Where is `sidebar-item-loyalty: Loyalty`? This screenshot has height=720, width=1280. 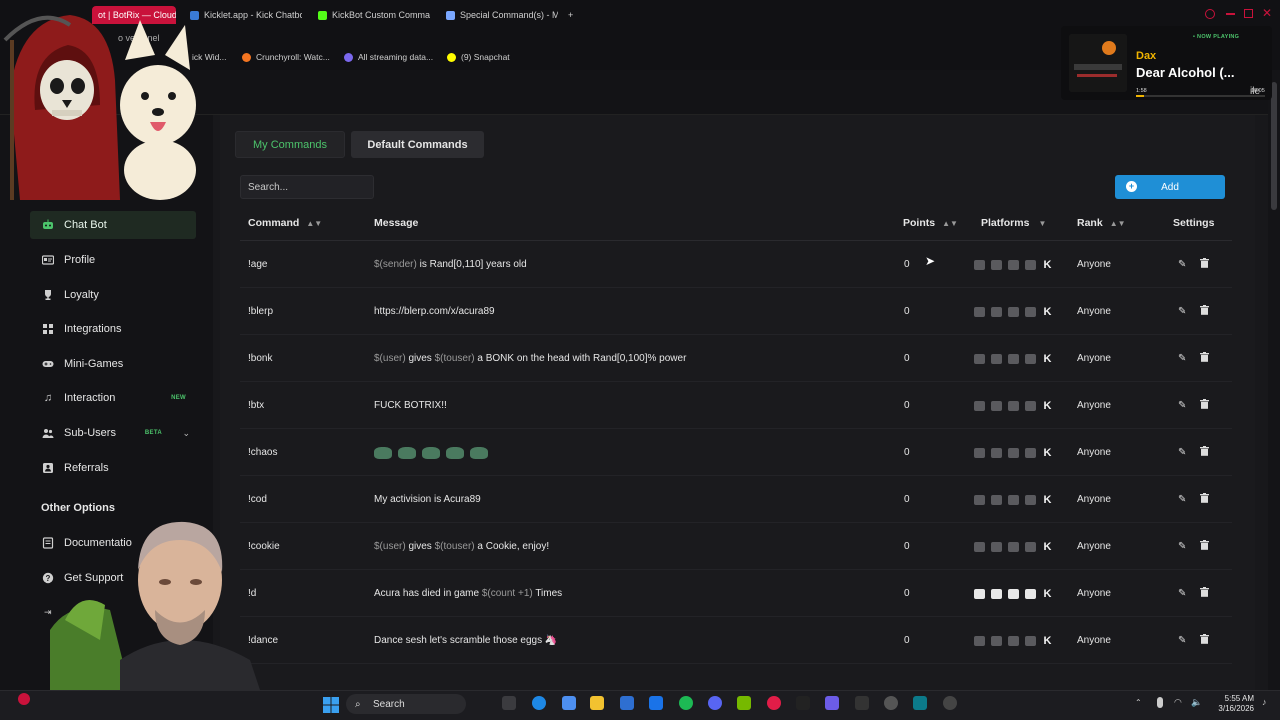
sidebar-item-loyalty: Loyalty is located at coordinates (113, 295).